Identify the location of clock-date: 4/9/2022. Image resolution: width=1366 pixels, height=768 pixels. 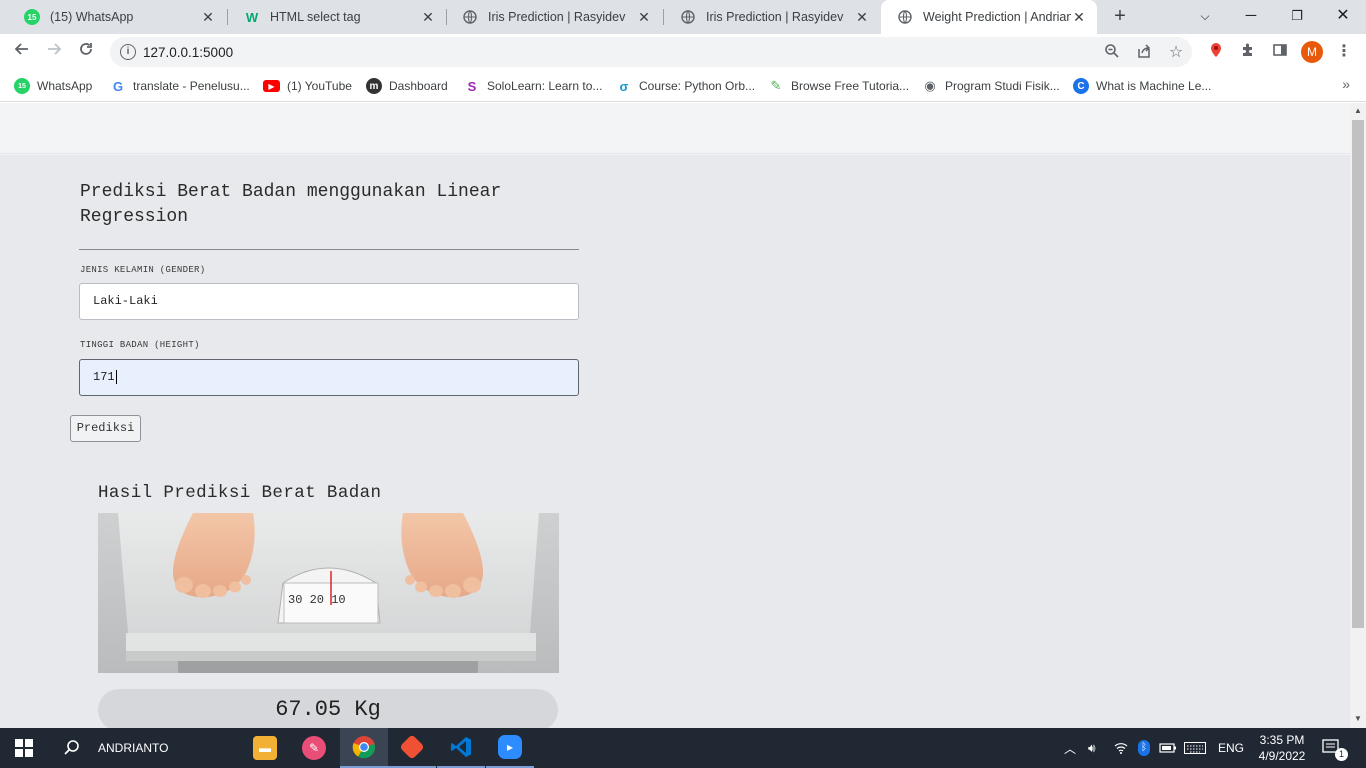
(1282, 756).